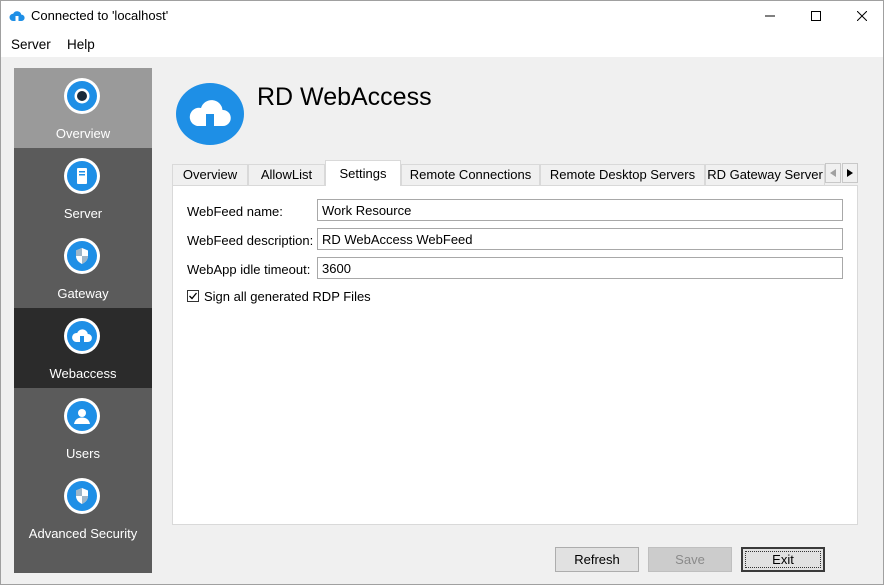 The height and width of the screenshot is (585, 884). What do you see at coordinates (783, 559) in the screenshot?
I see `exit-button: Exit` at bounding box center [783, 559].